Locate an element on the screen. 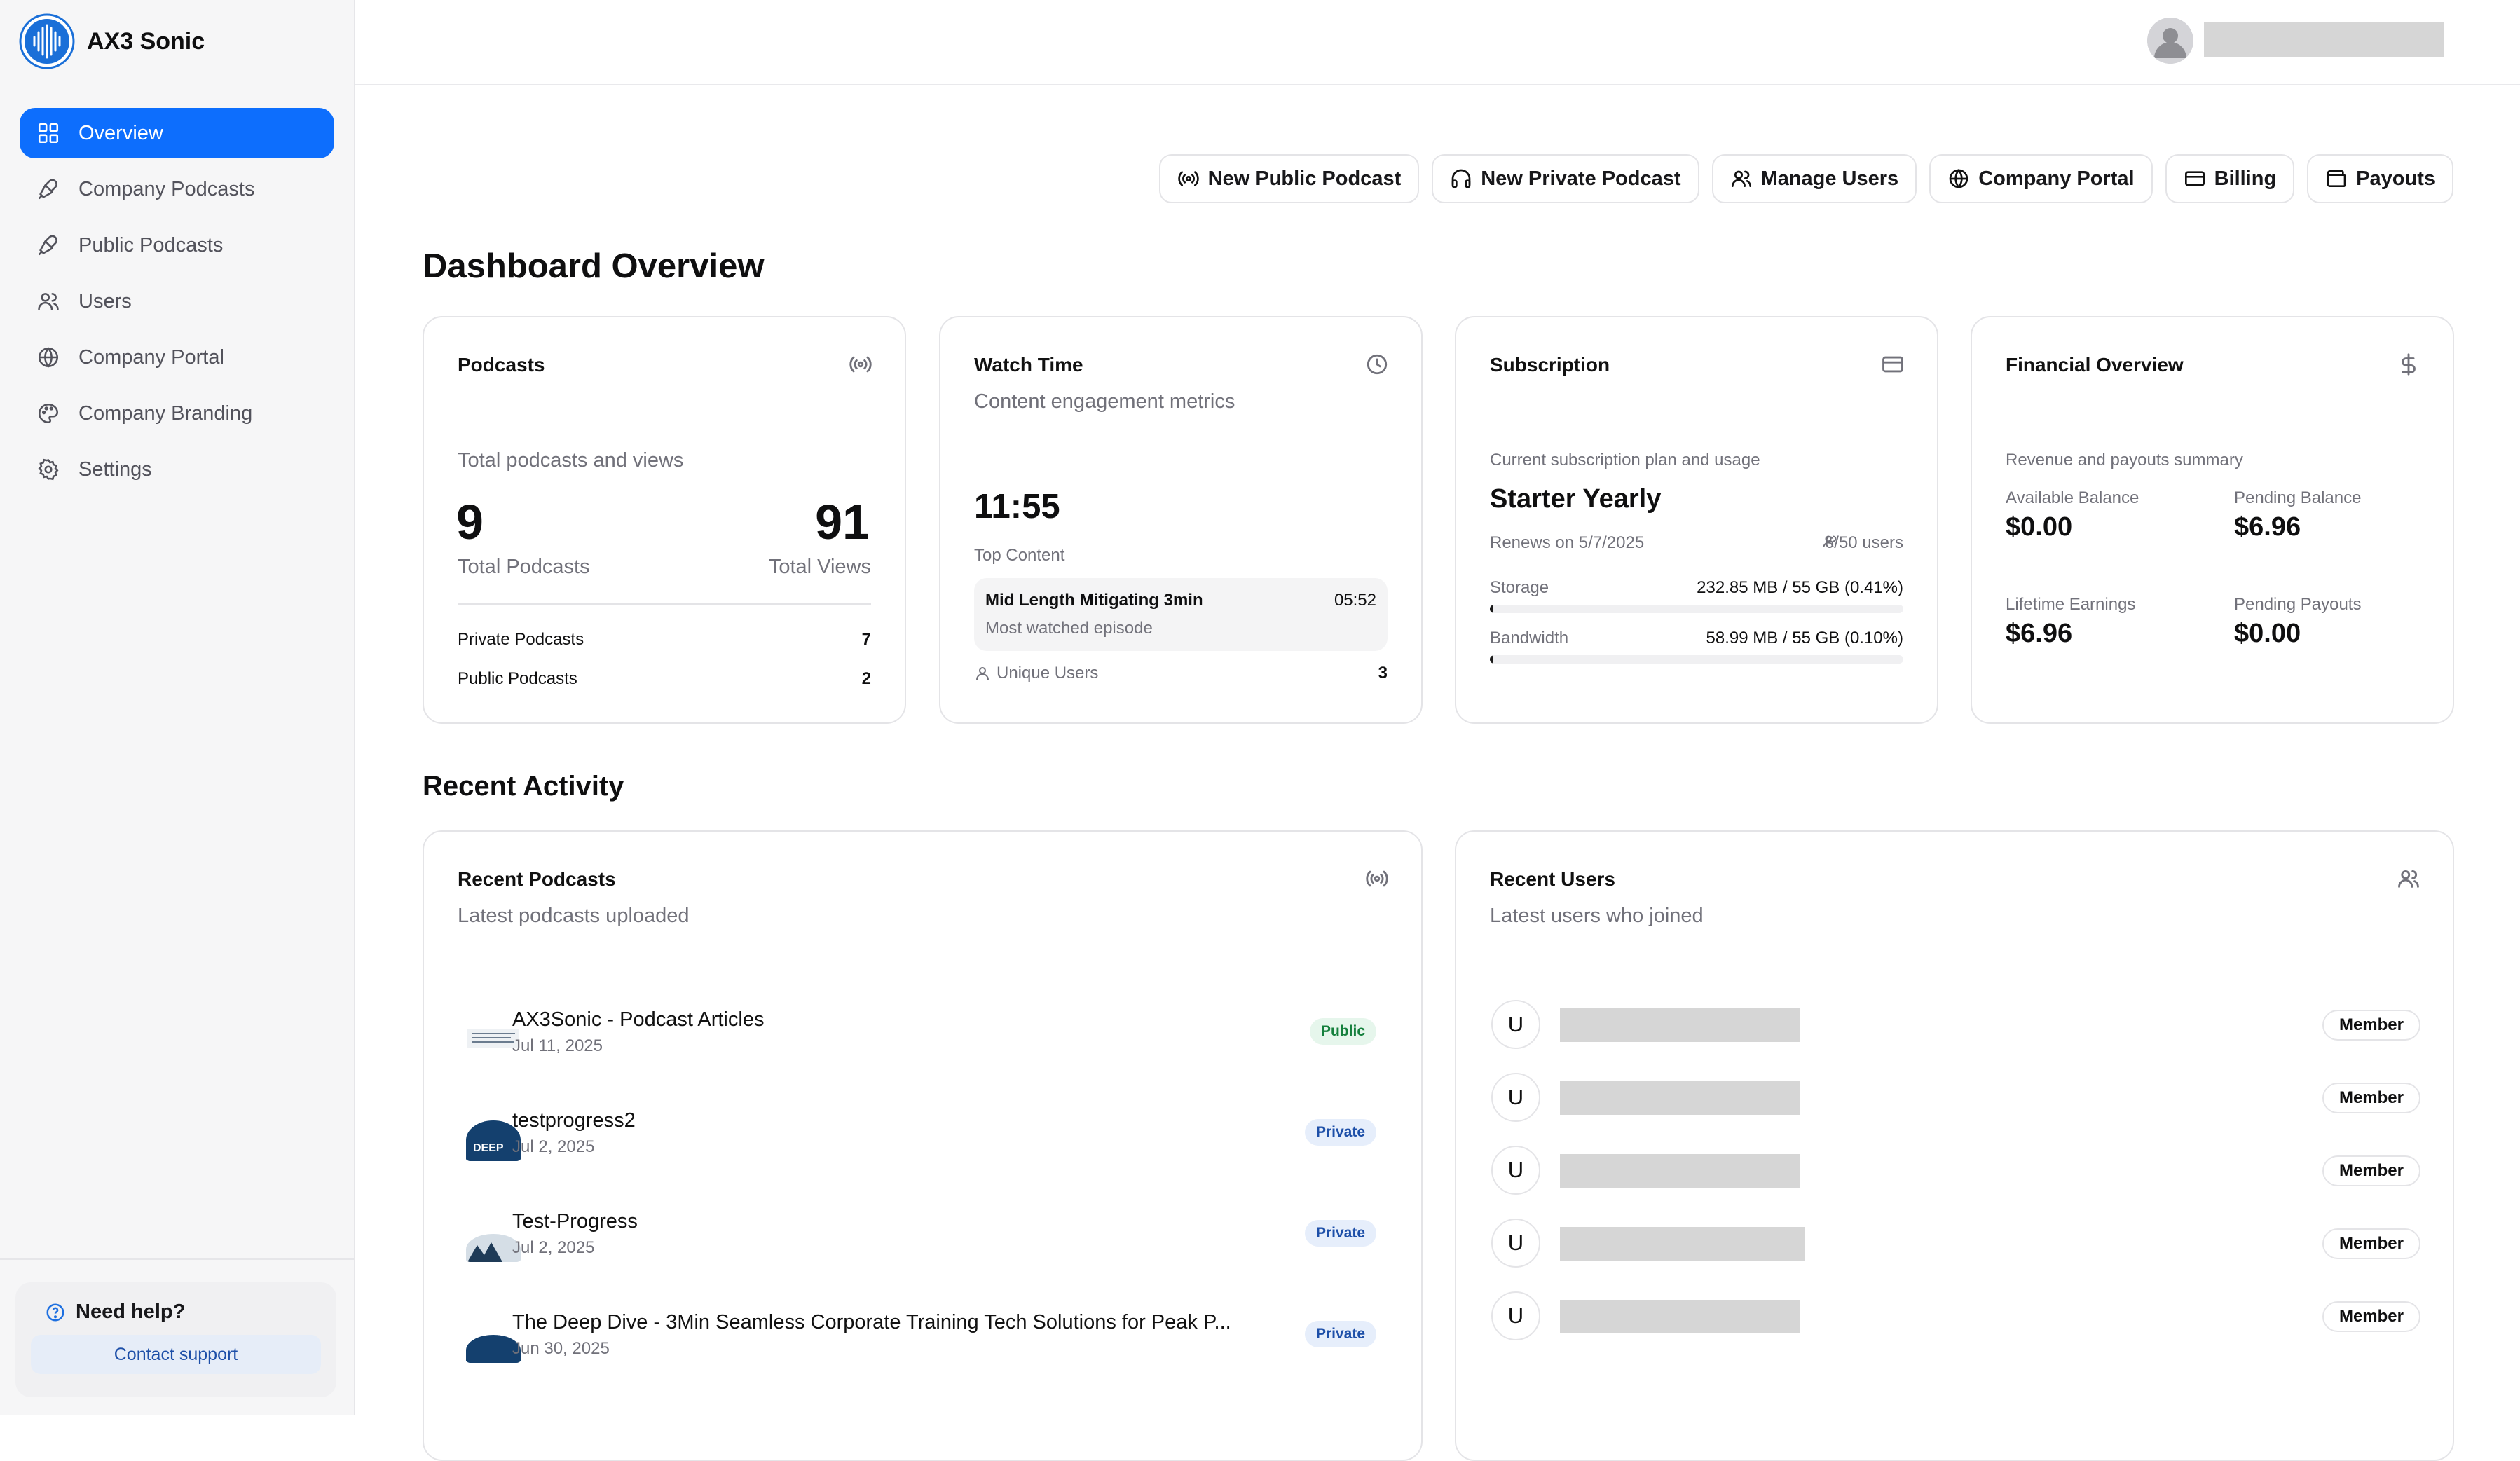 This screenshot has height=1461, width=2520. button-label: New Private Podcast is located at coordinates (1581, 178).